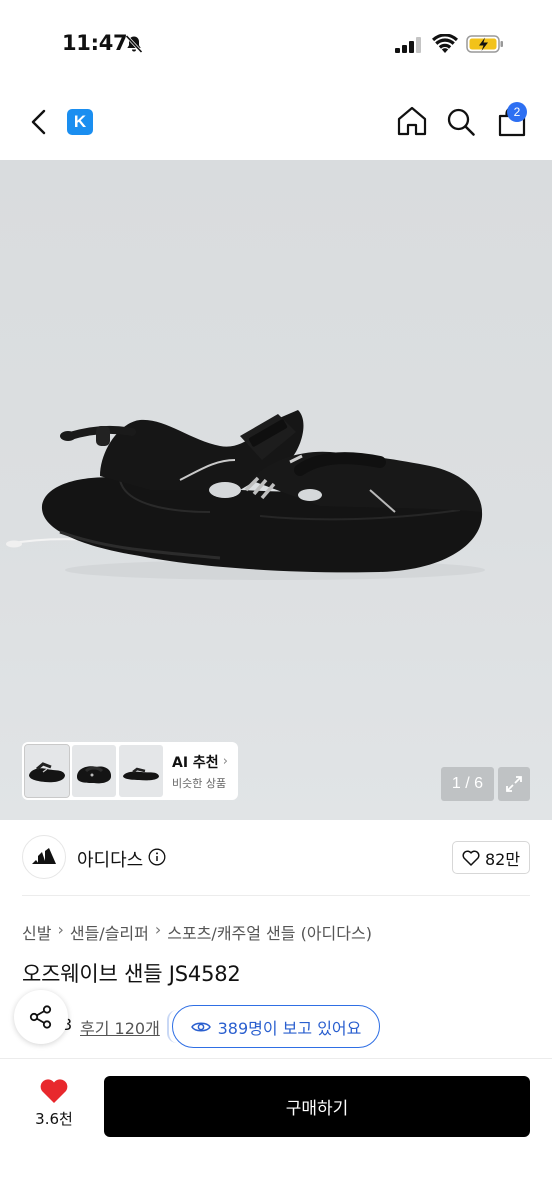 This screenshot has width=552, height=1200. I want to click on brand-like-count: 82만, so click(502, 859).